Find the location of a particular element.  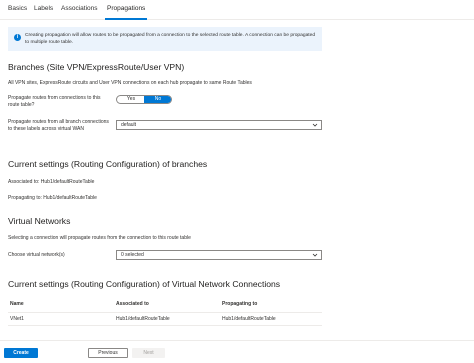

tab-basics: Basics is located at coordinates (17, 8).